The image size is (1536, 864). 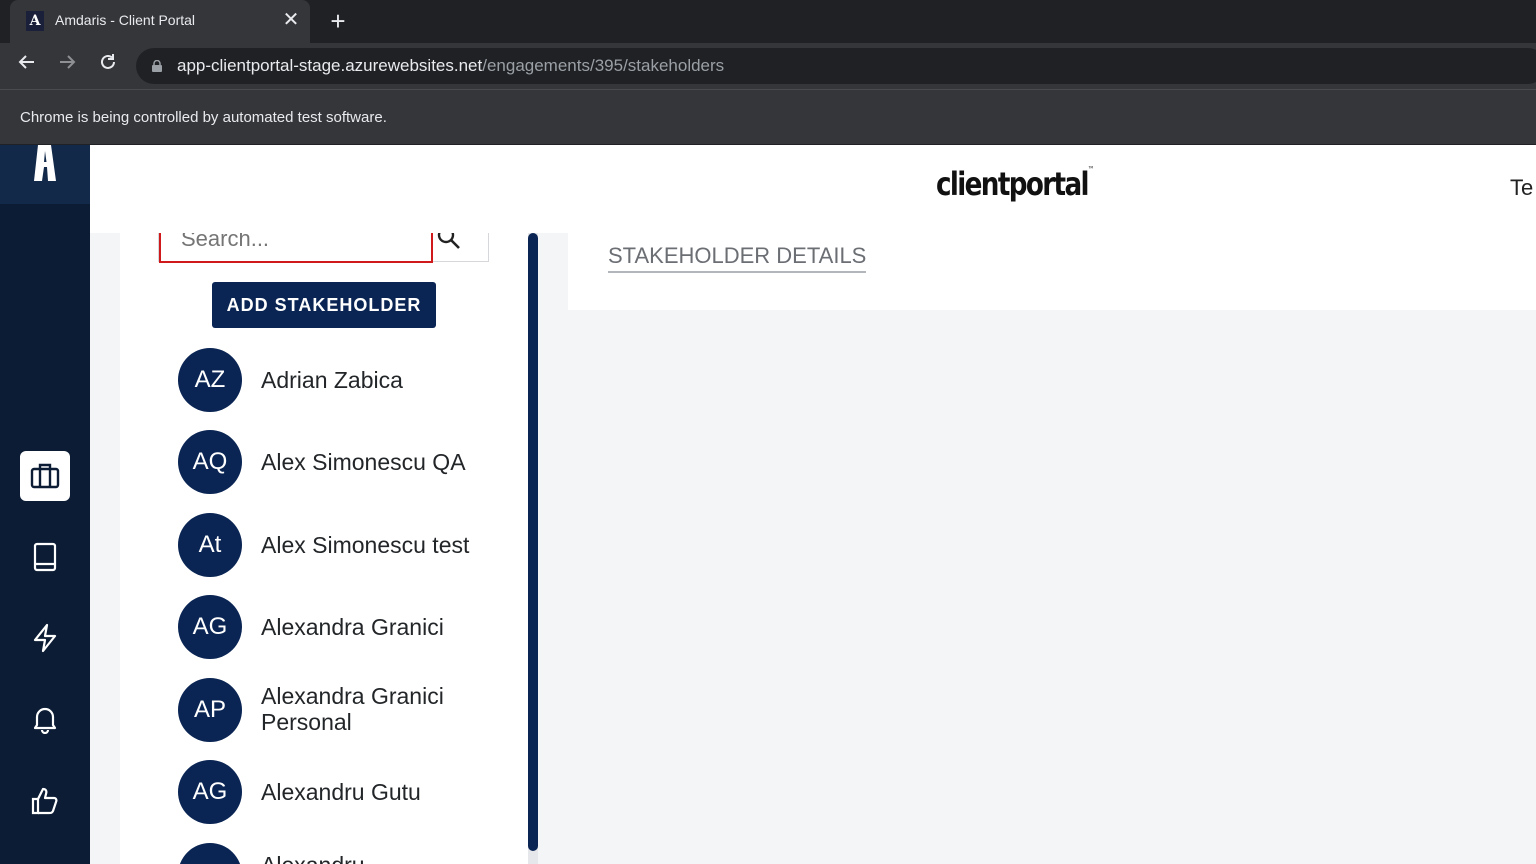 I want to click on clientportal-logo: clientportal™, so click(x=1015, y=184).